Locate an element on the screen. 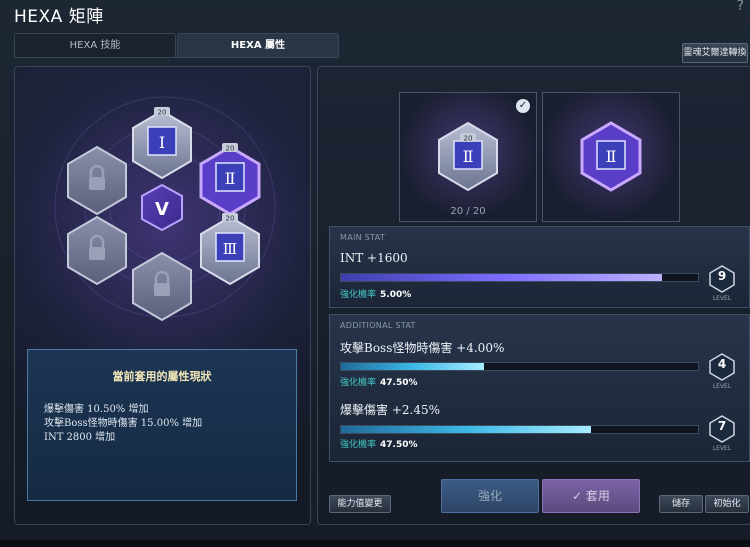 This screenshot has height=547, width=750. init-button: 初始化 is located at coordinates (727, 504).